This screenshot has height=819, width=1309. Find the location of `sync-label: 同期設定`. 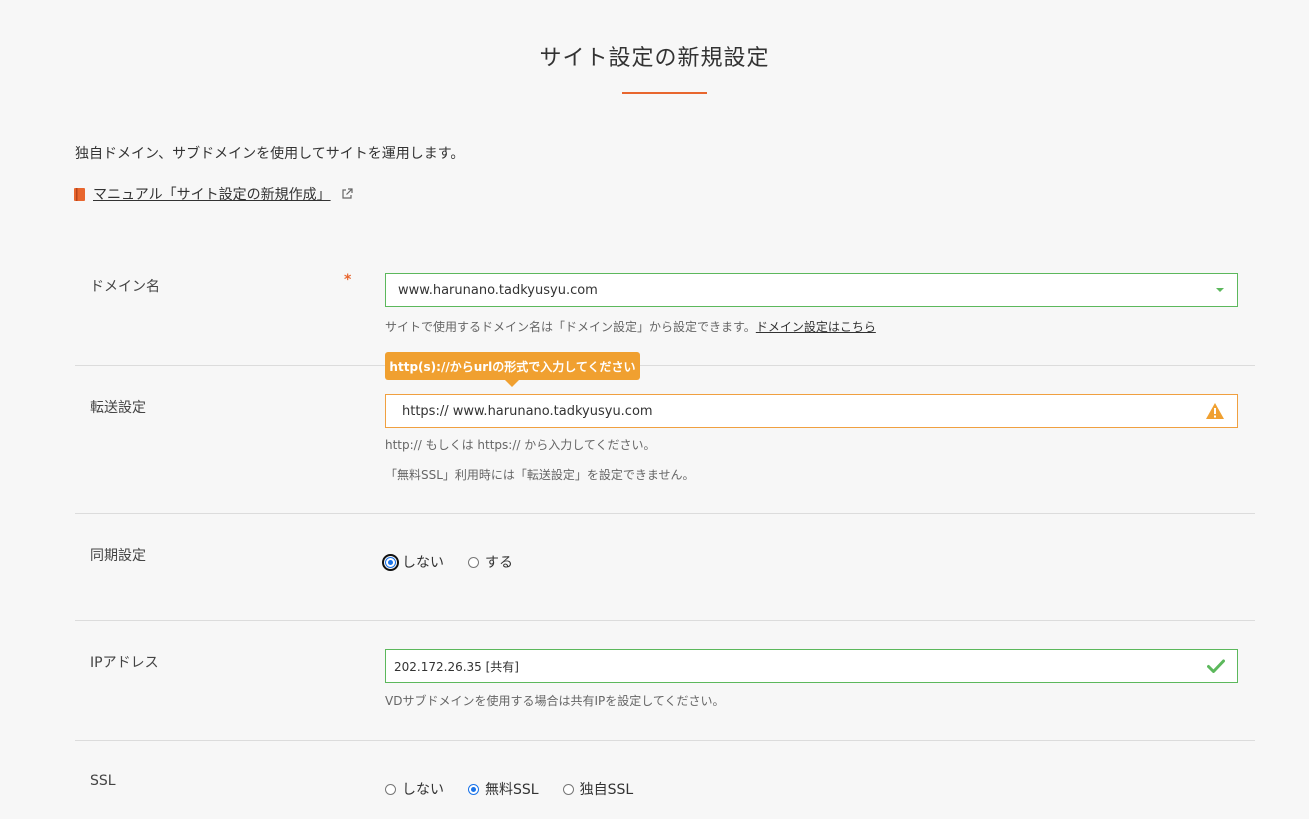

sync-label: 同期設定 is located at coordinates (118, 556).